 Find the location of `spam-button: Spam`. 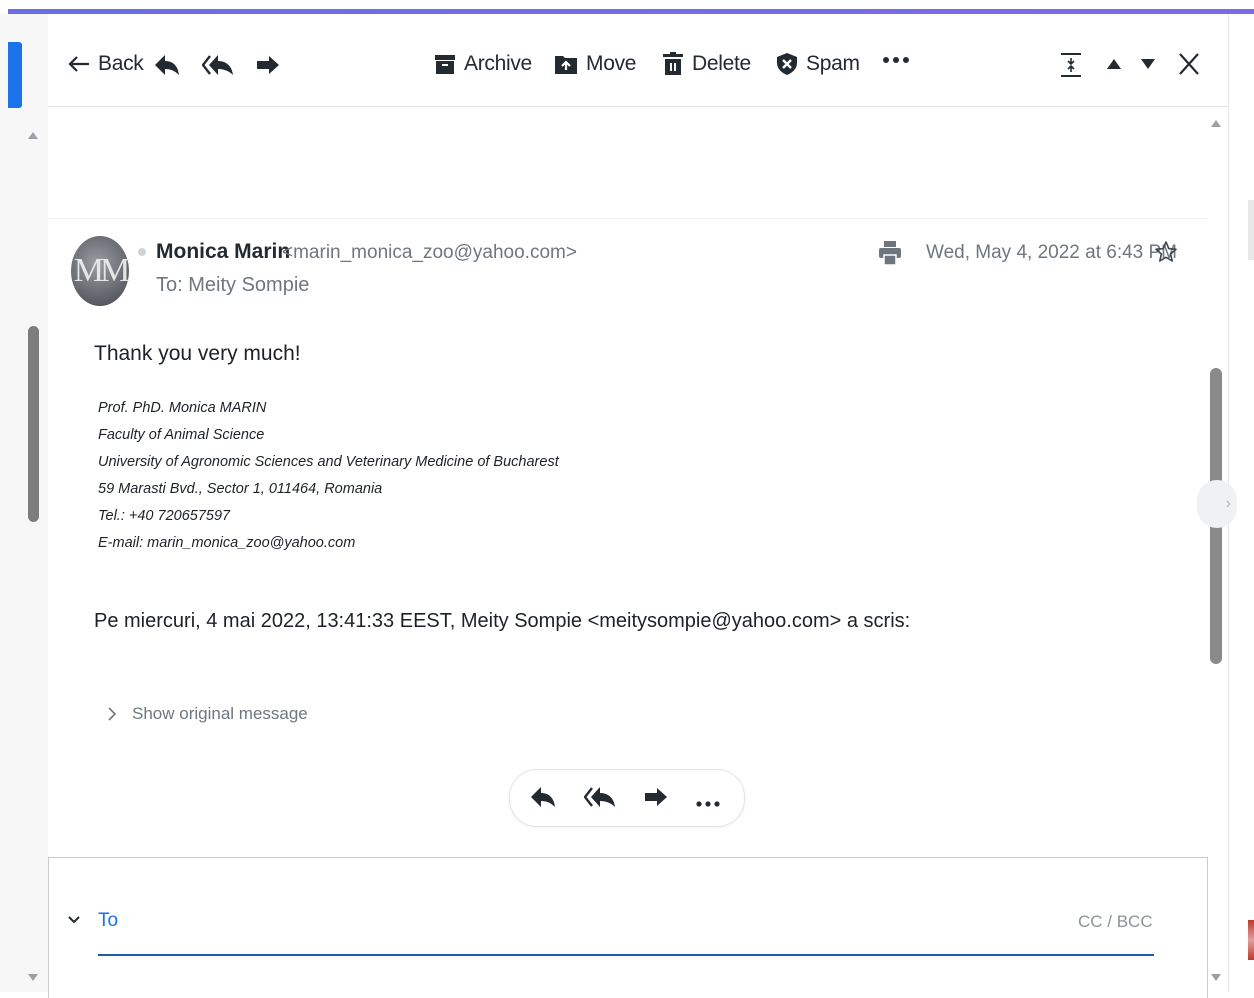

spam-button: Spam is located at coordinates (818, 64).